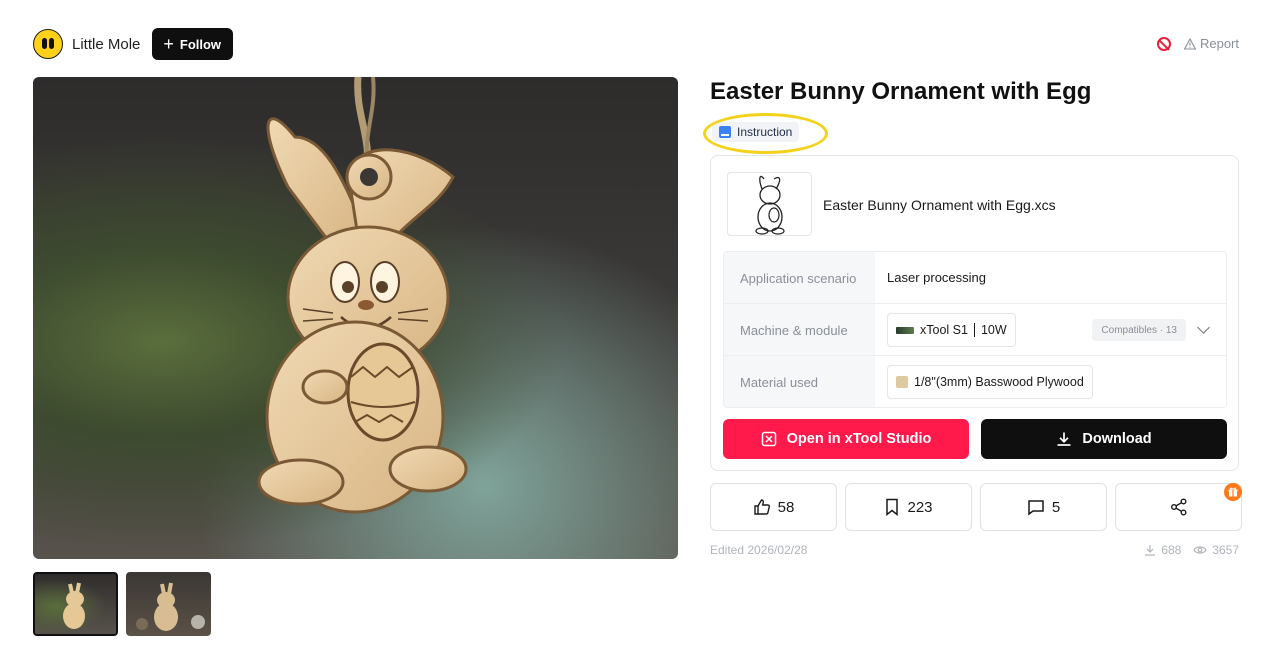  I want to click on chip-divider, so click(974, 330).